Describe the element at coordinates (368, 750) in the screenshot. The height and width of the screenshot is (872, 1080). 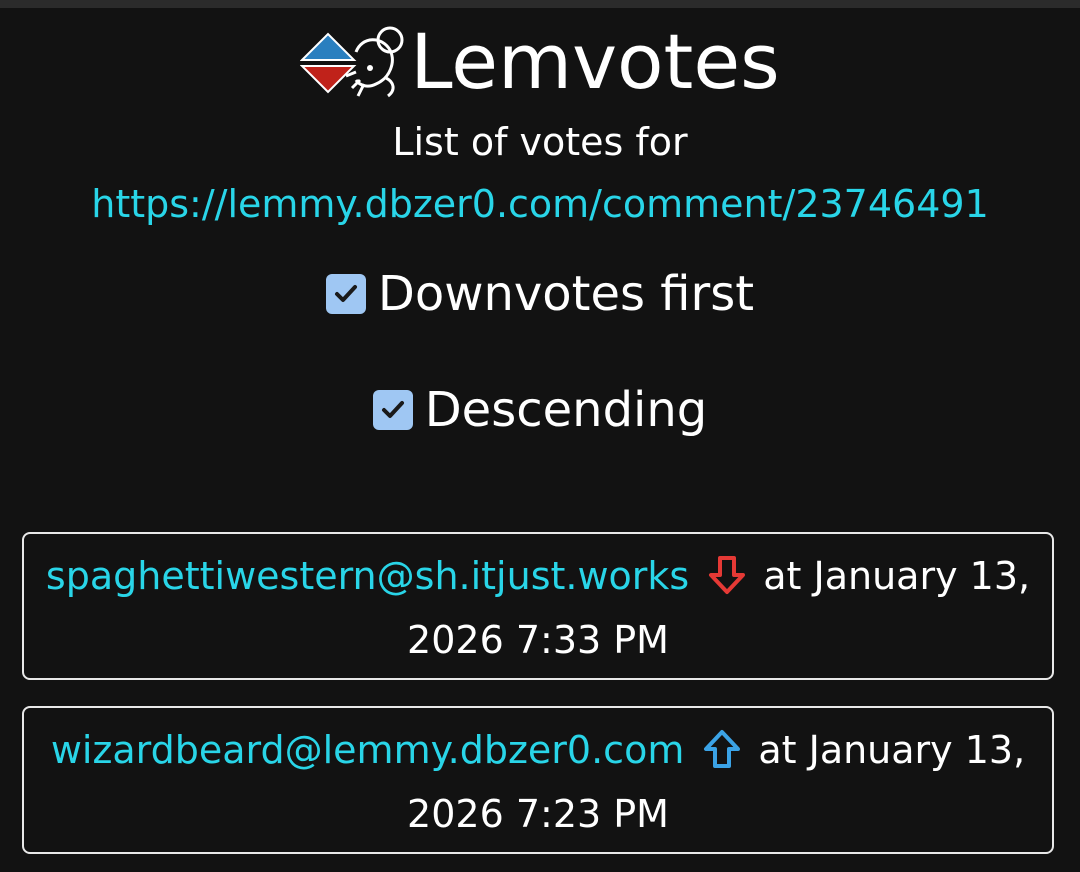
I see `voter-link: wizardbeard@lemmy.dbzer0.com` at that location.